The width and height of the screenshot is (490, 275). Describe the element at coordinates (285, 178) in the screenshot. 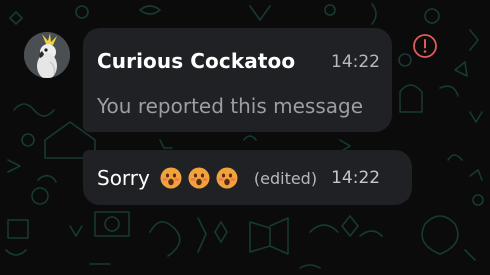

I see `edited-label: (edited)` at that location.